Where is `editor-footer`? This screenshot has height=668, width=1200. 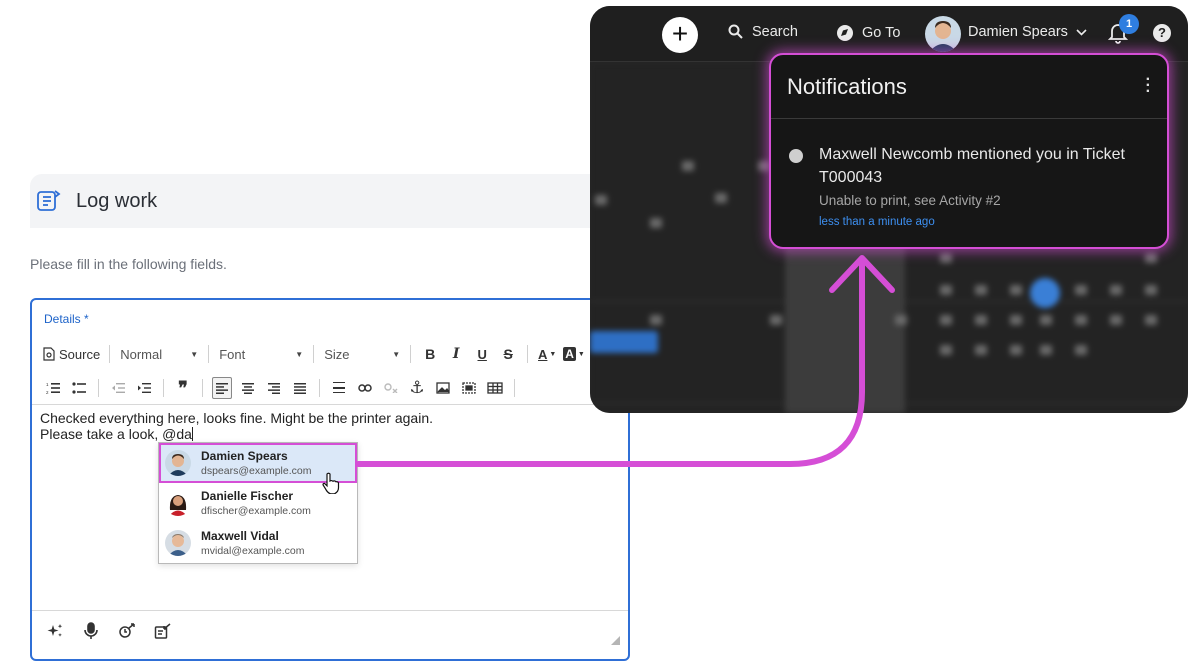 editor-footer is located at coordinates (116, 631).